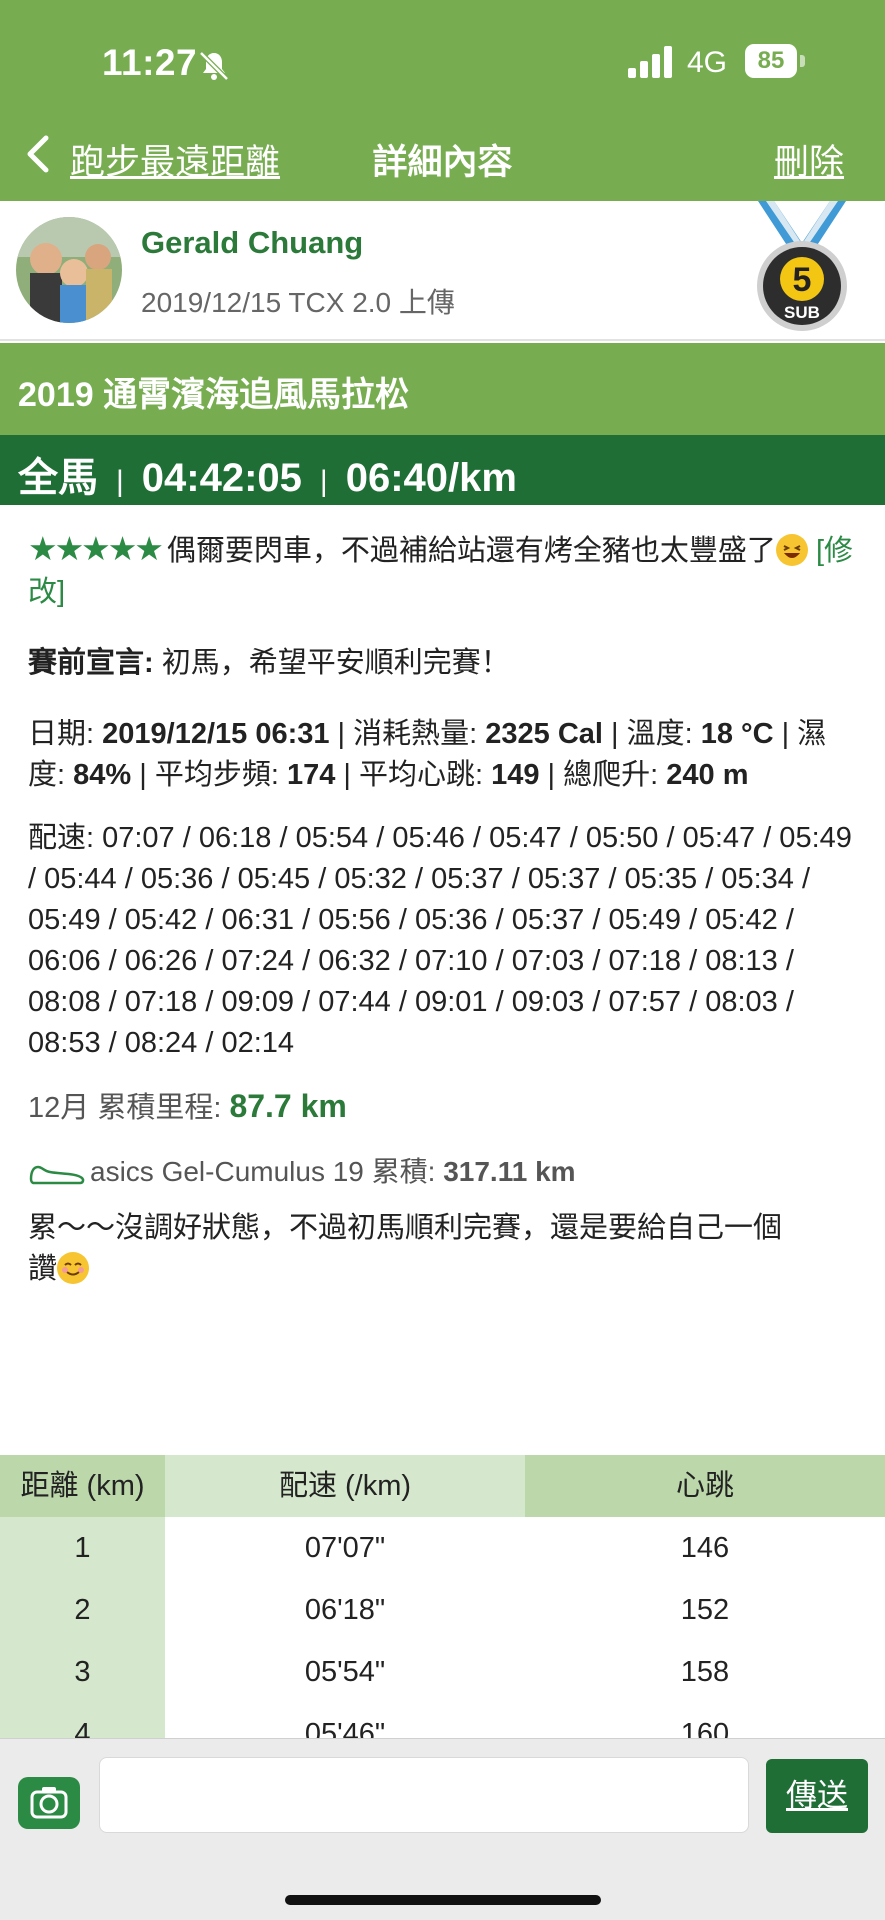  I want to click on cell-distance: 3, so click(82, 1672).